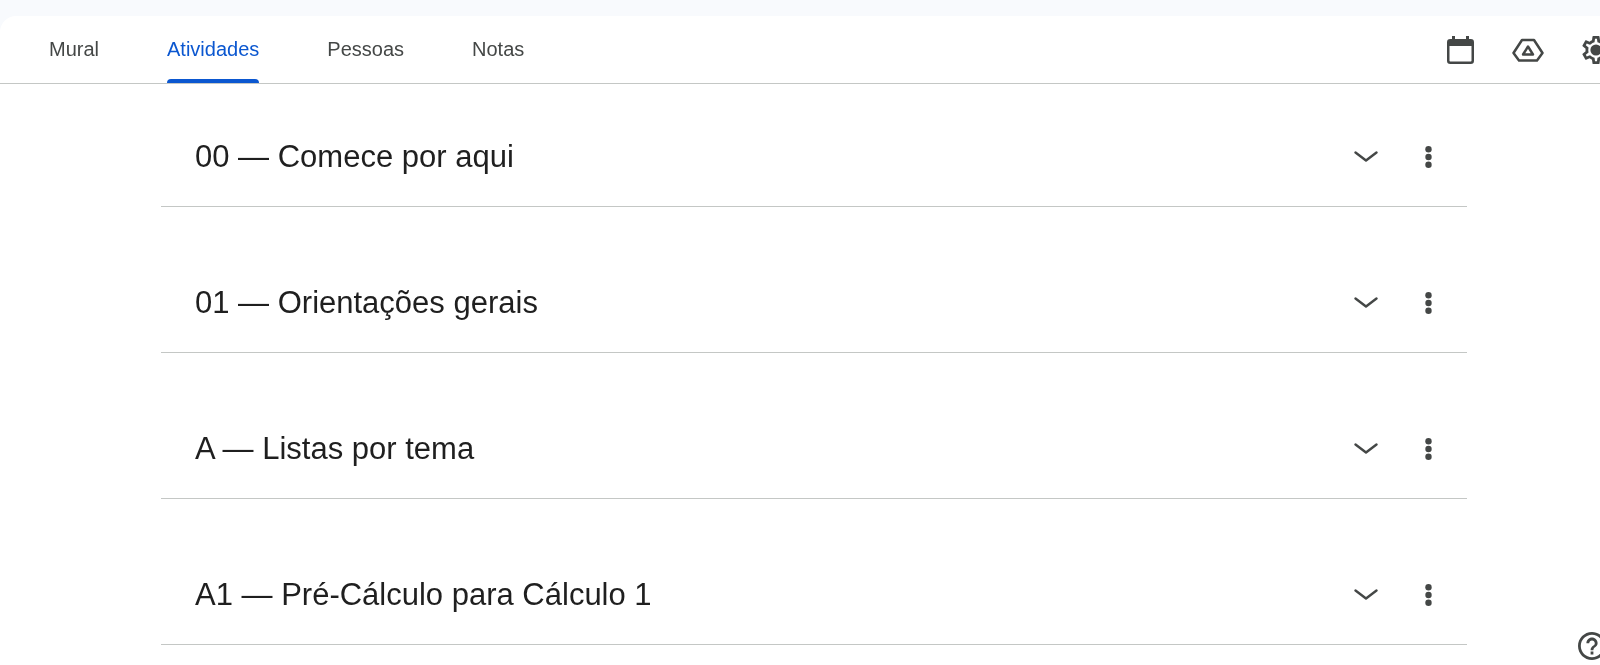  What do you see at coordinates (498, 49) in the screenshot?
I see `tab: Notas` at bounding box center [498, 49].